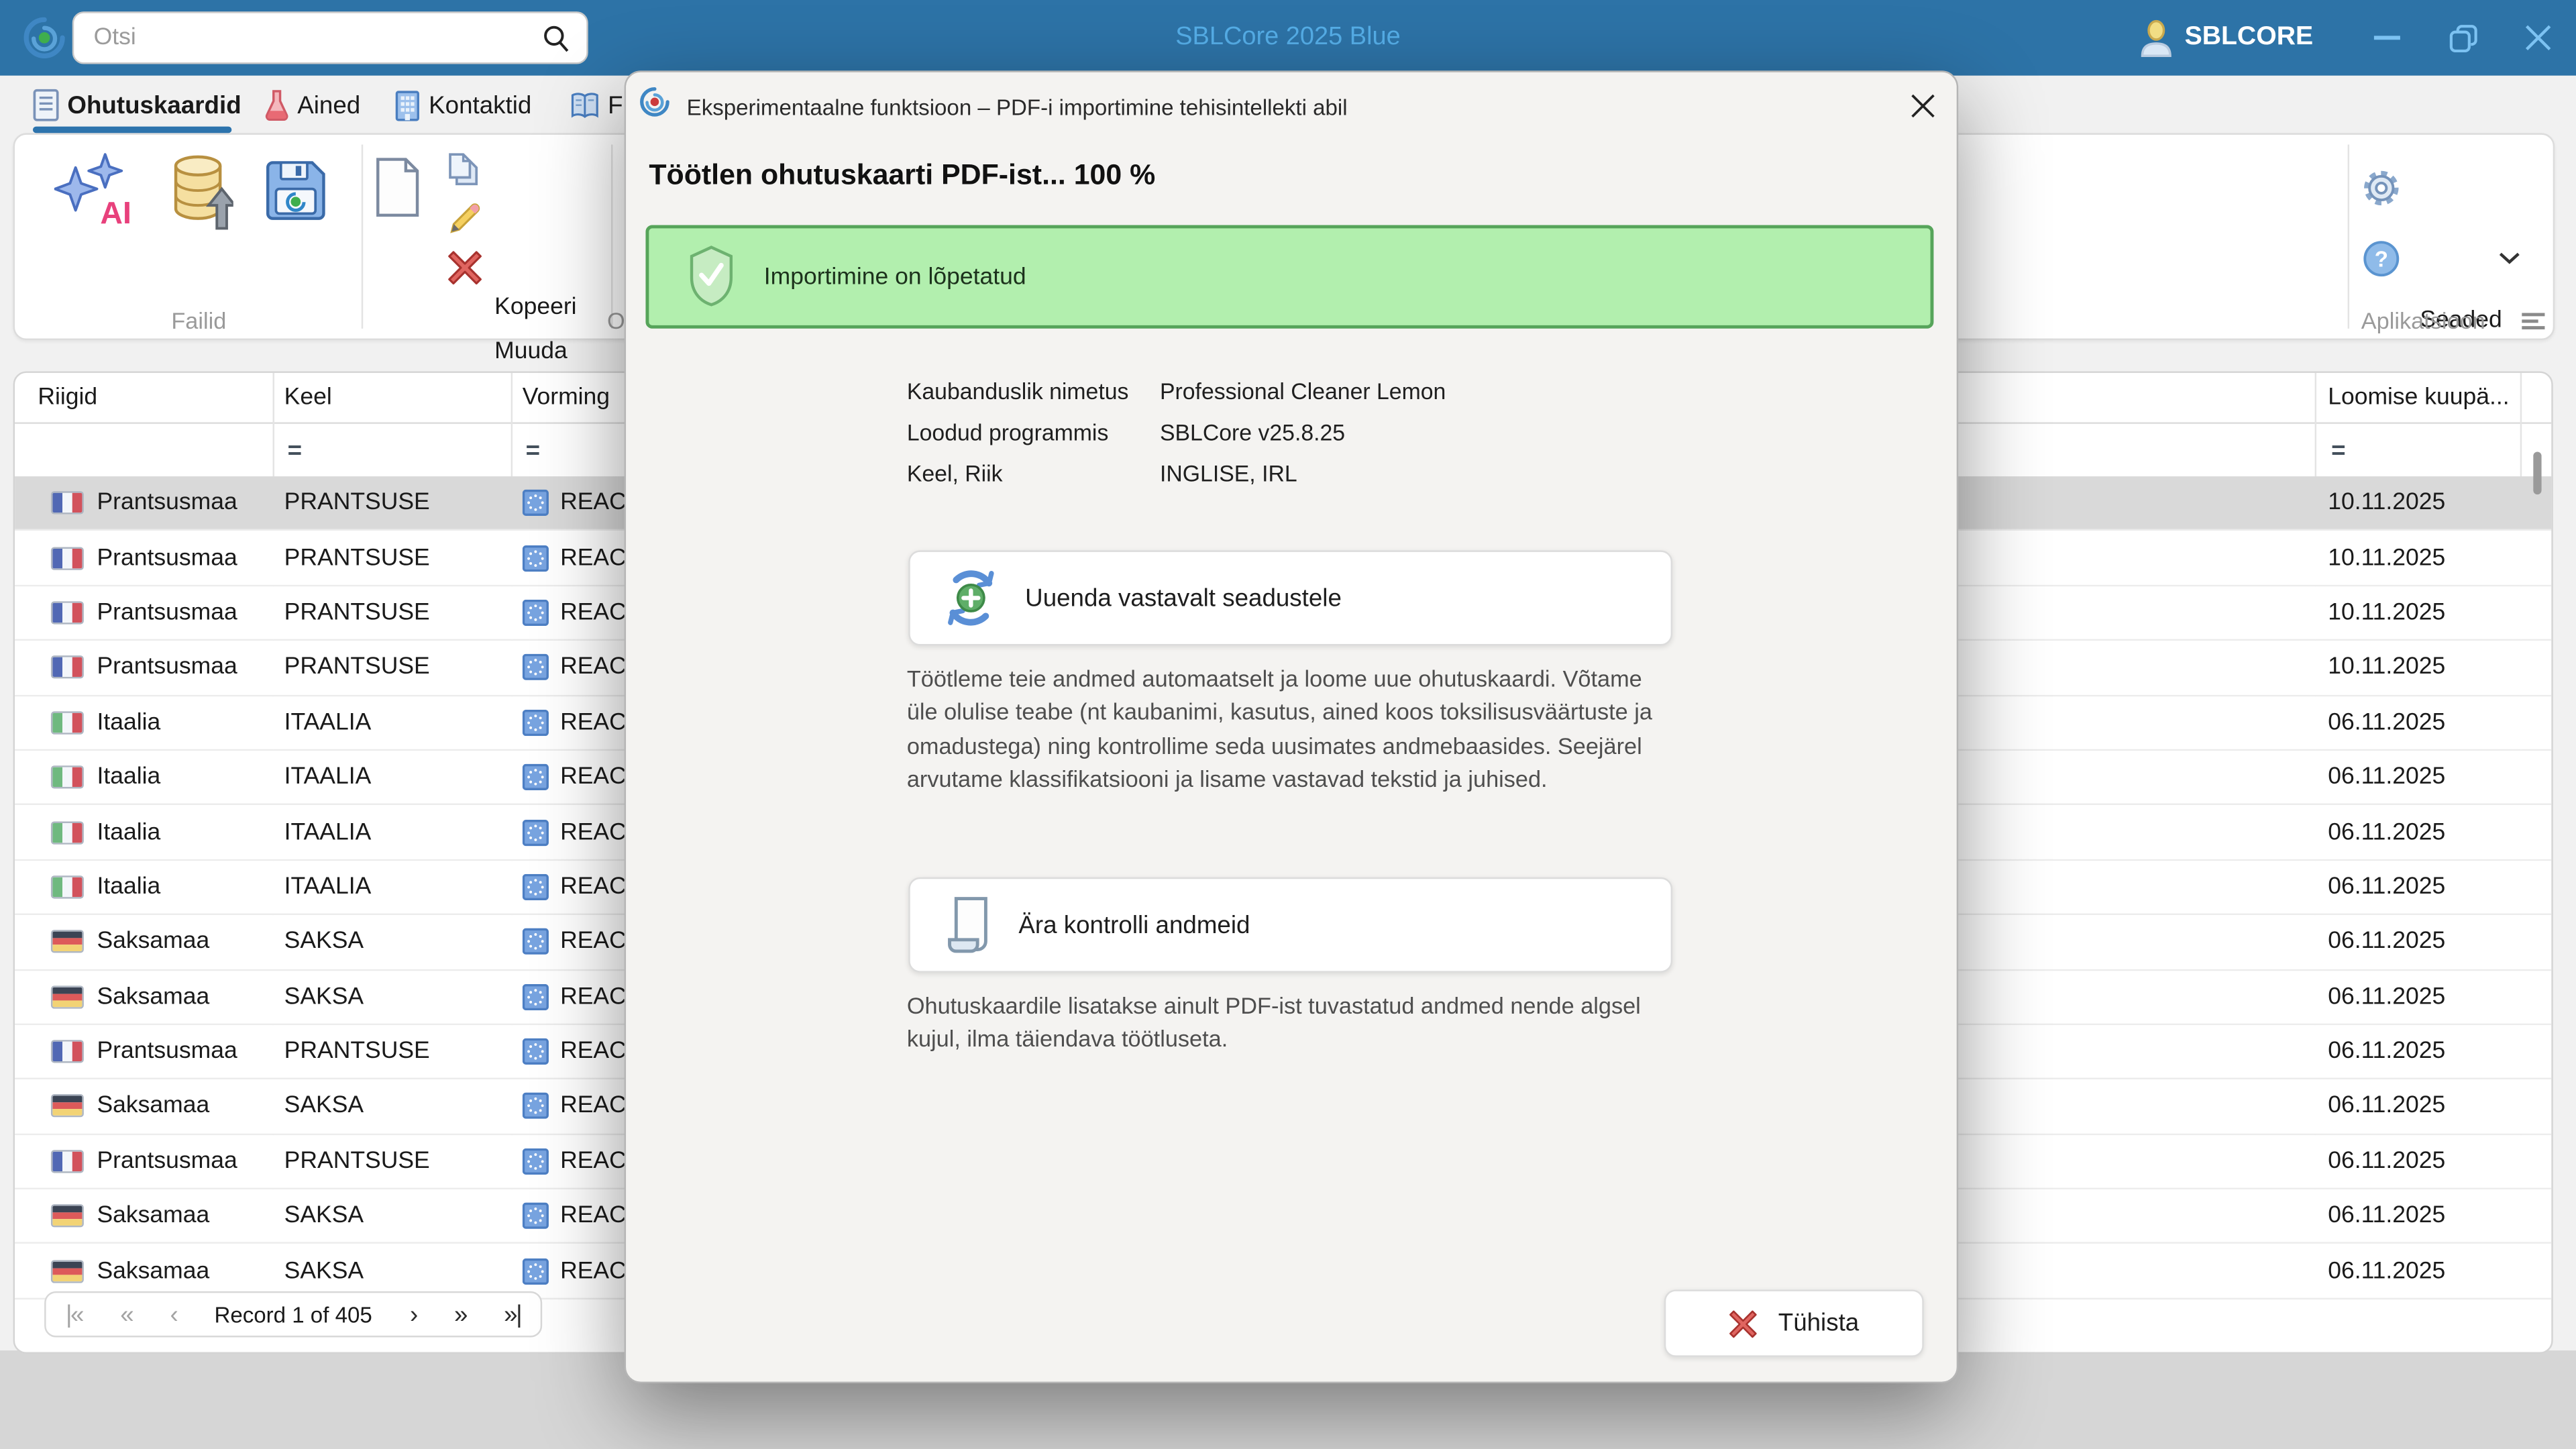 The image size is (2576, 1449). What do you see at coordinates (167, 503) in the screenshot?
I see `country-cell: Prantsusmaa` at bounding box center [167, 503].